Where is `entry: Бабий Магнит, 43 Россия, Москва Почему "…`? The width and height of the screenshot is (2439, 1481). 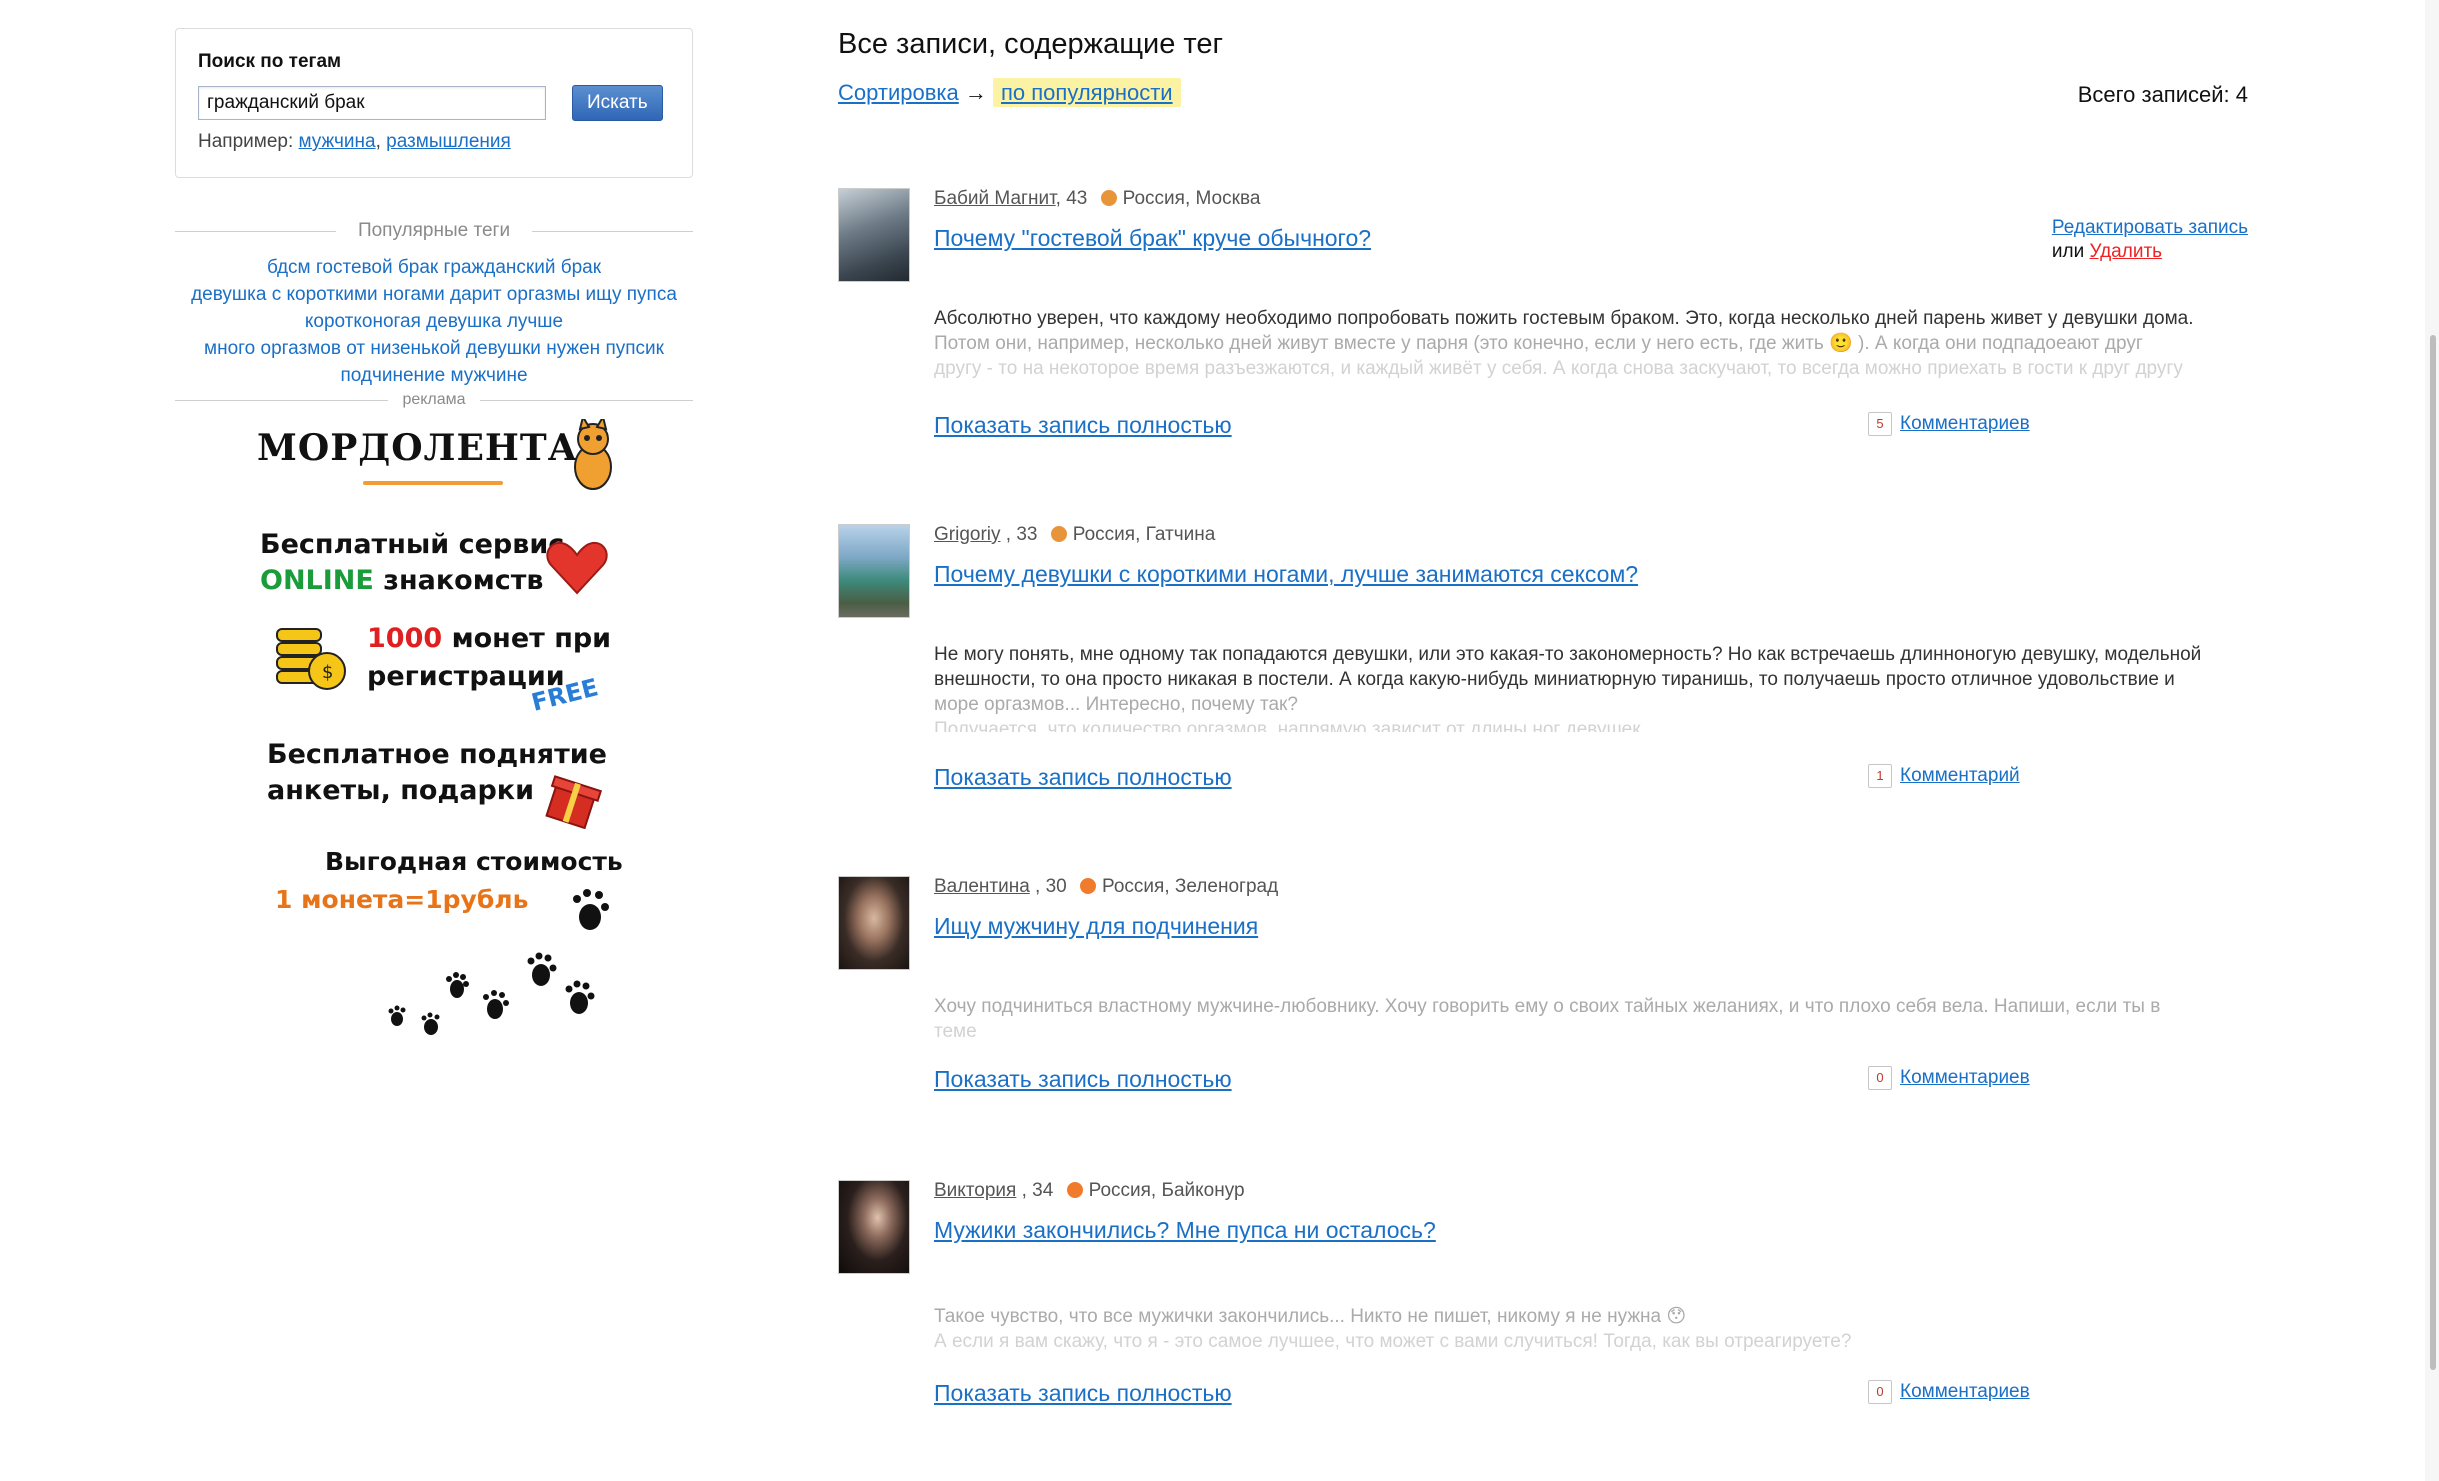
entry: Бабий Магнит, 43 Россия, Москва Почему "… is located at coordinates (1543, 318).